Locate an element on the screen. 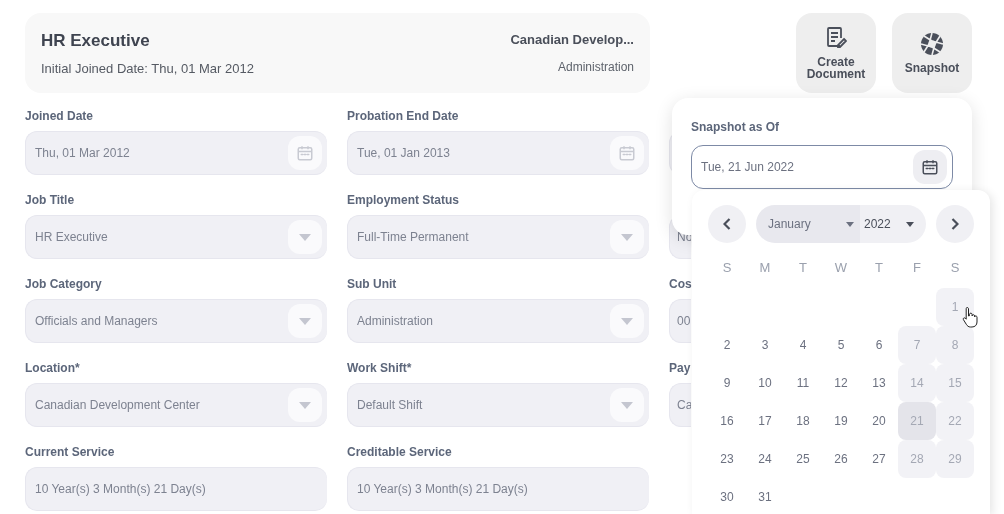  calendar-day: 5 is located at coordinates (841, 345).